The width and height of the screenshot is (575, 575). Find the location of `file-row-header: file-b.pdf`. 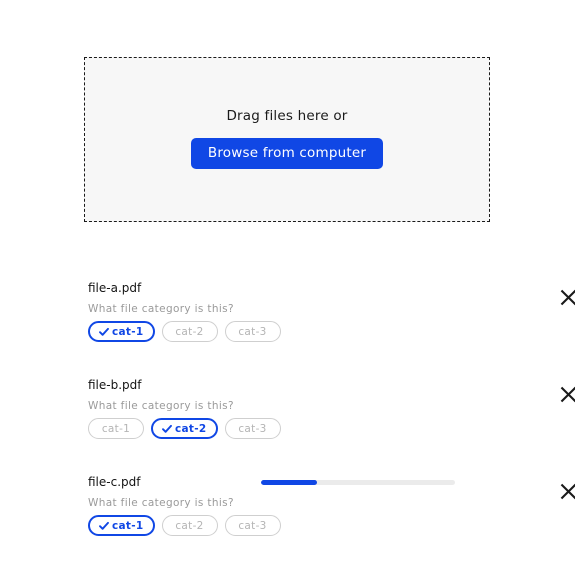

file-row-header: file-b.pdf is located at coordinates (331, 389).